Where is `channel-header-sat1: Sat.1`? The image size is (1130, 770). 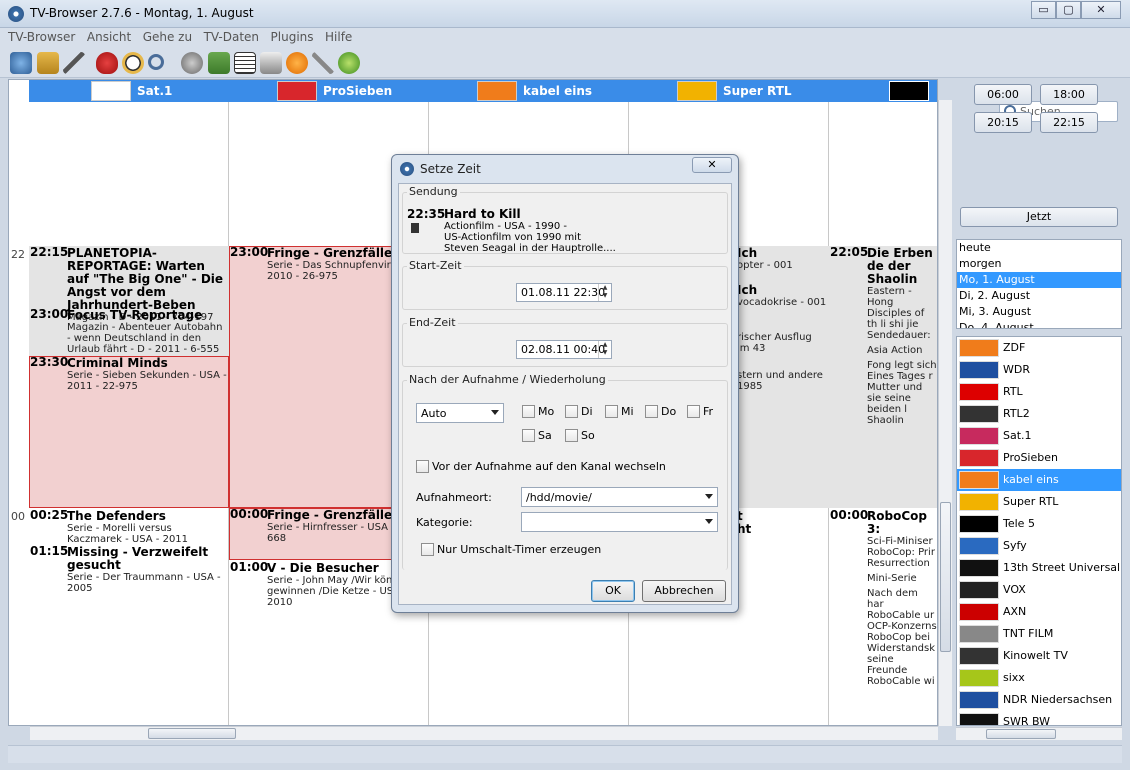 channel-header-sat1: Sat.1 is located at coordinates (186, 91).